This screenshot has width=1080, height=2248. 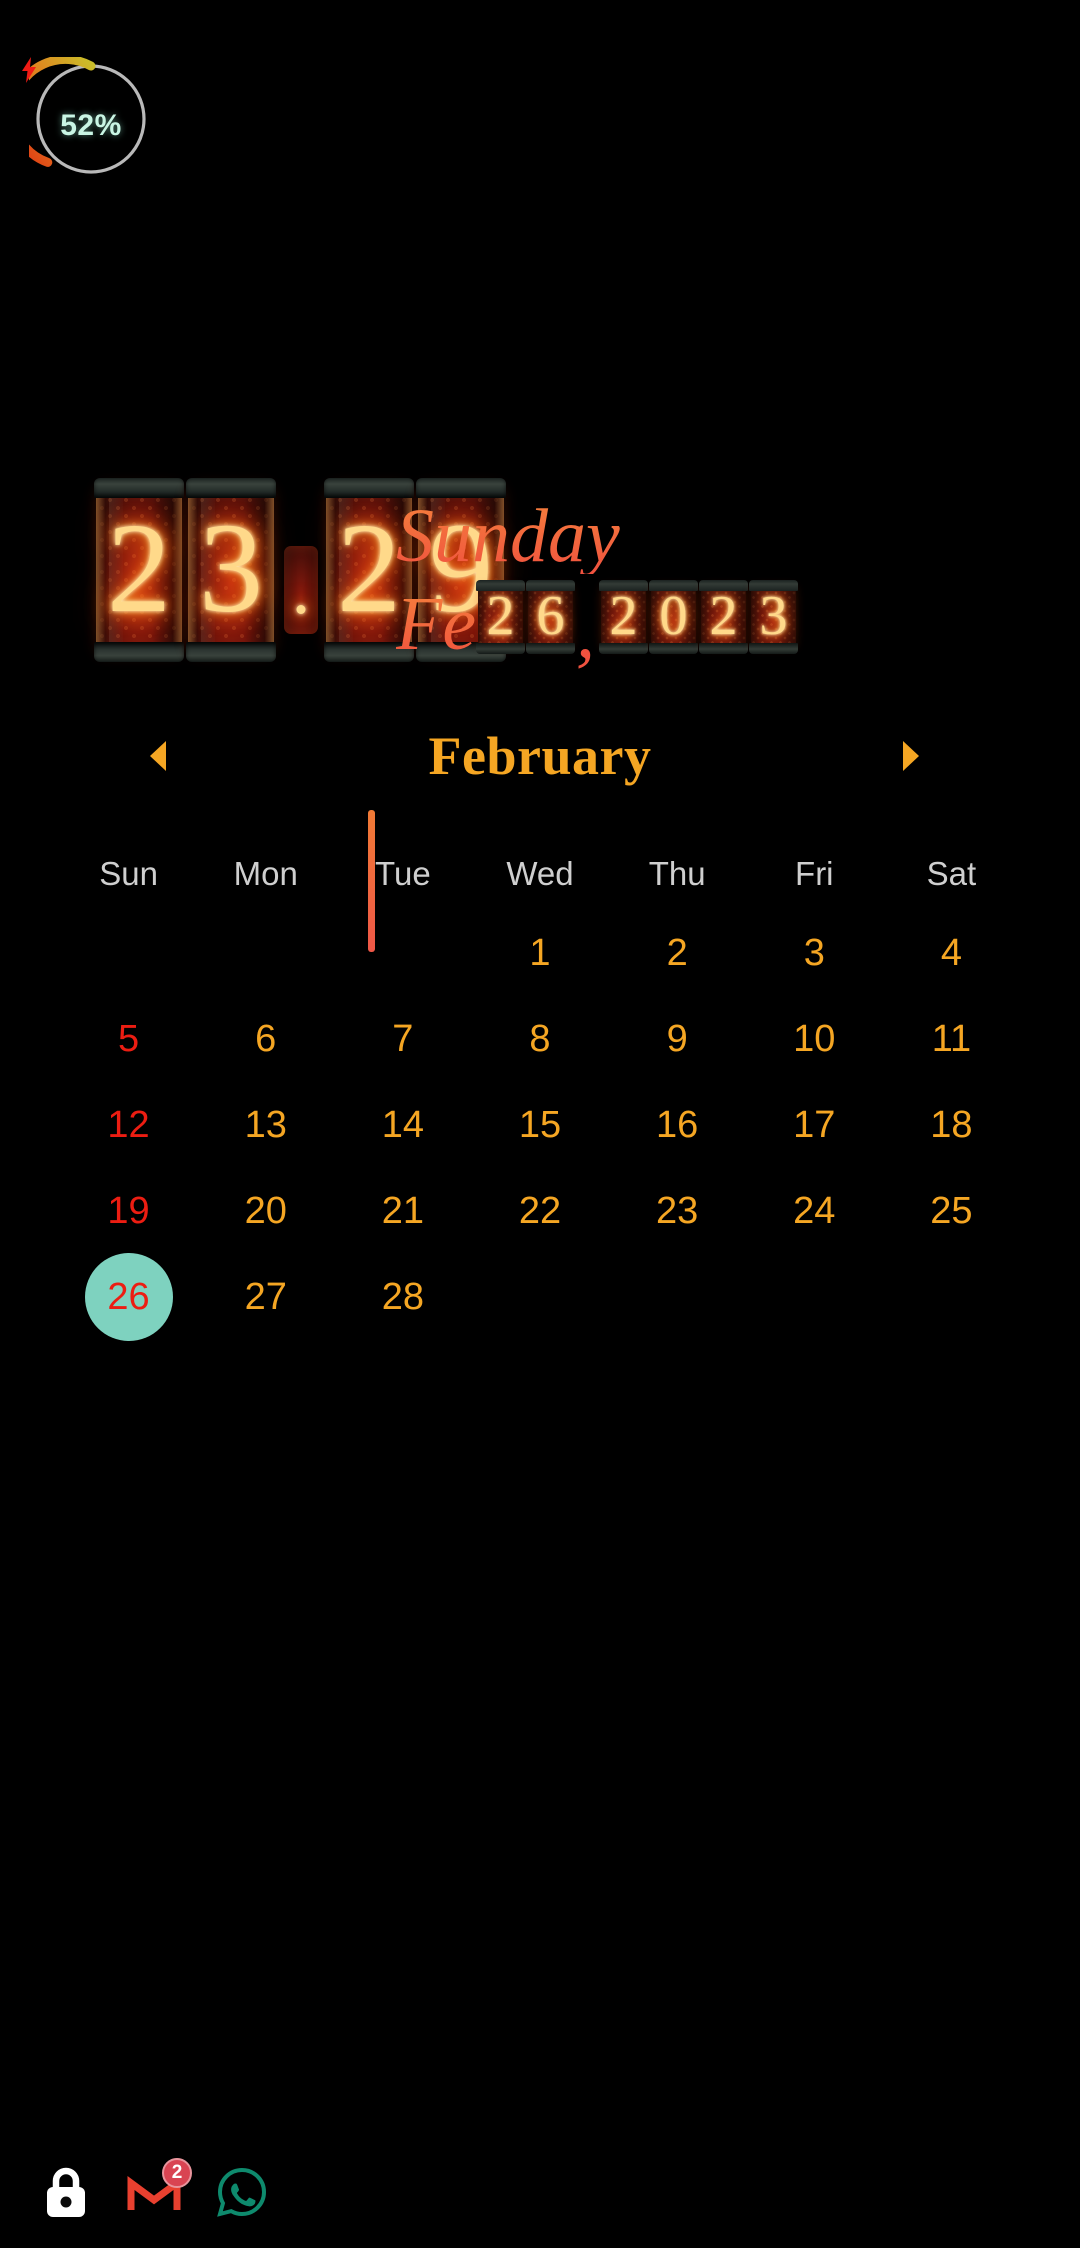 I want to click on nixie-tube-year-3: 2, so click(x=723, y=617).